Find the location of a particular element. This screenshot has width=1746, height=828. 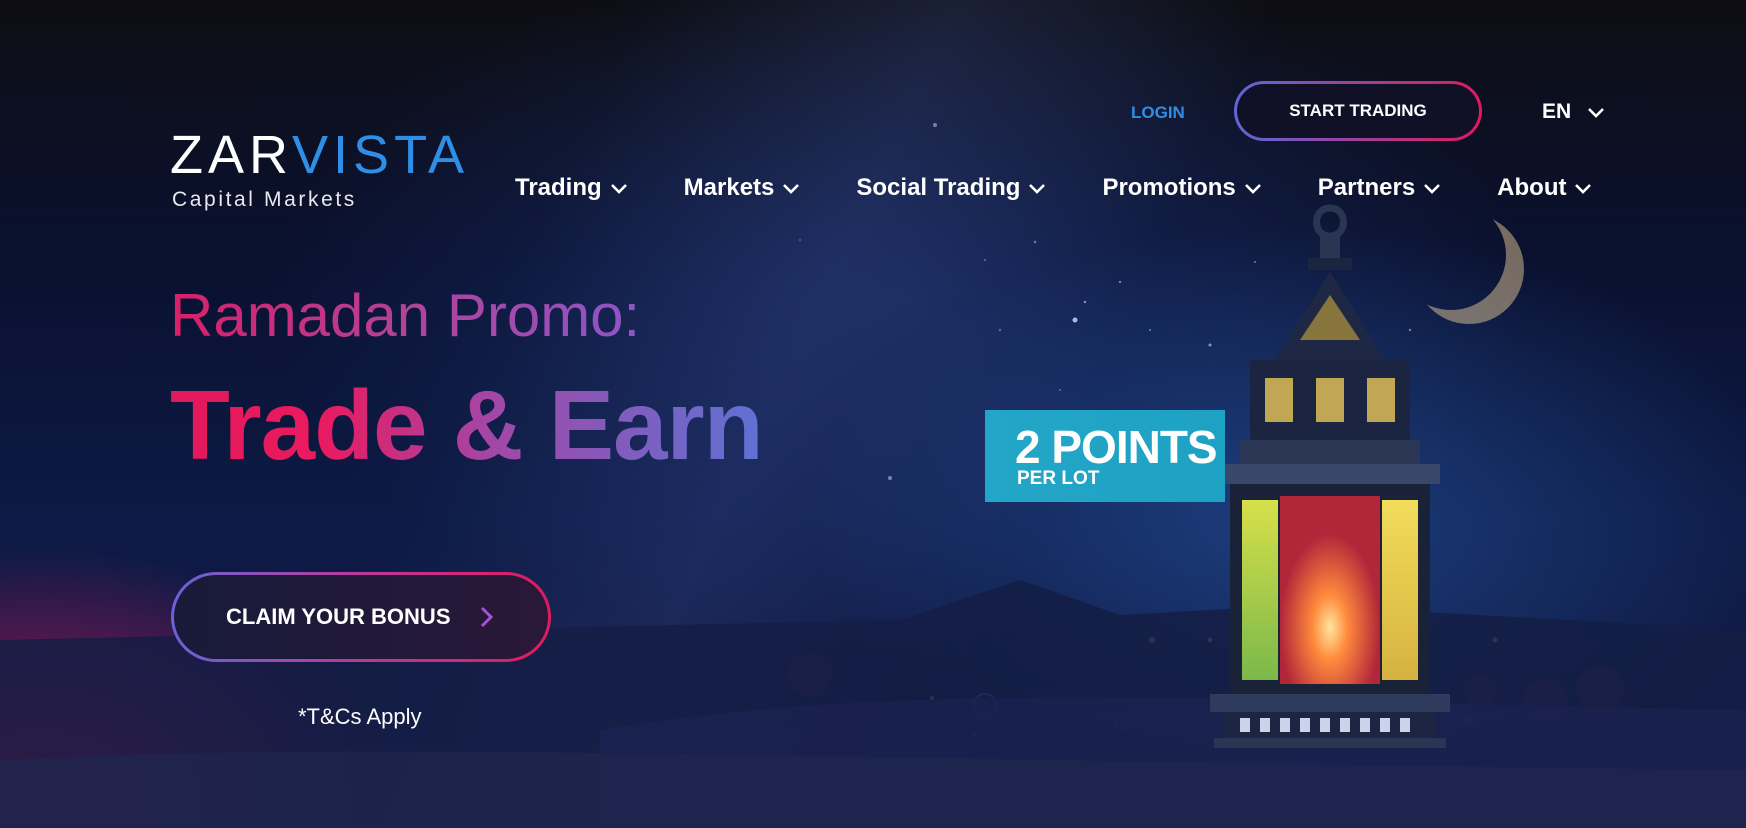

logo-tagline: Capital Markets is located at coordinates (264, 199).